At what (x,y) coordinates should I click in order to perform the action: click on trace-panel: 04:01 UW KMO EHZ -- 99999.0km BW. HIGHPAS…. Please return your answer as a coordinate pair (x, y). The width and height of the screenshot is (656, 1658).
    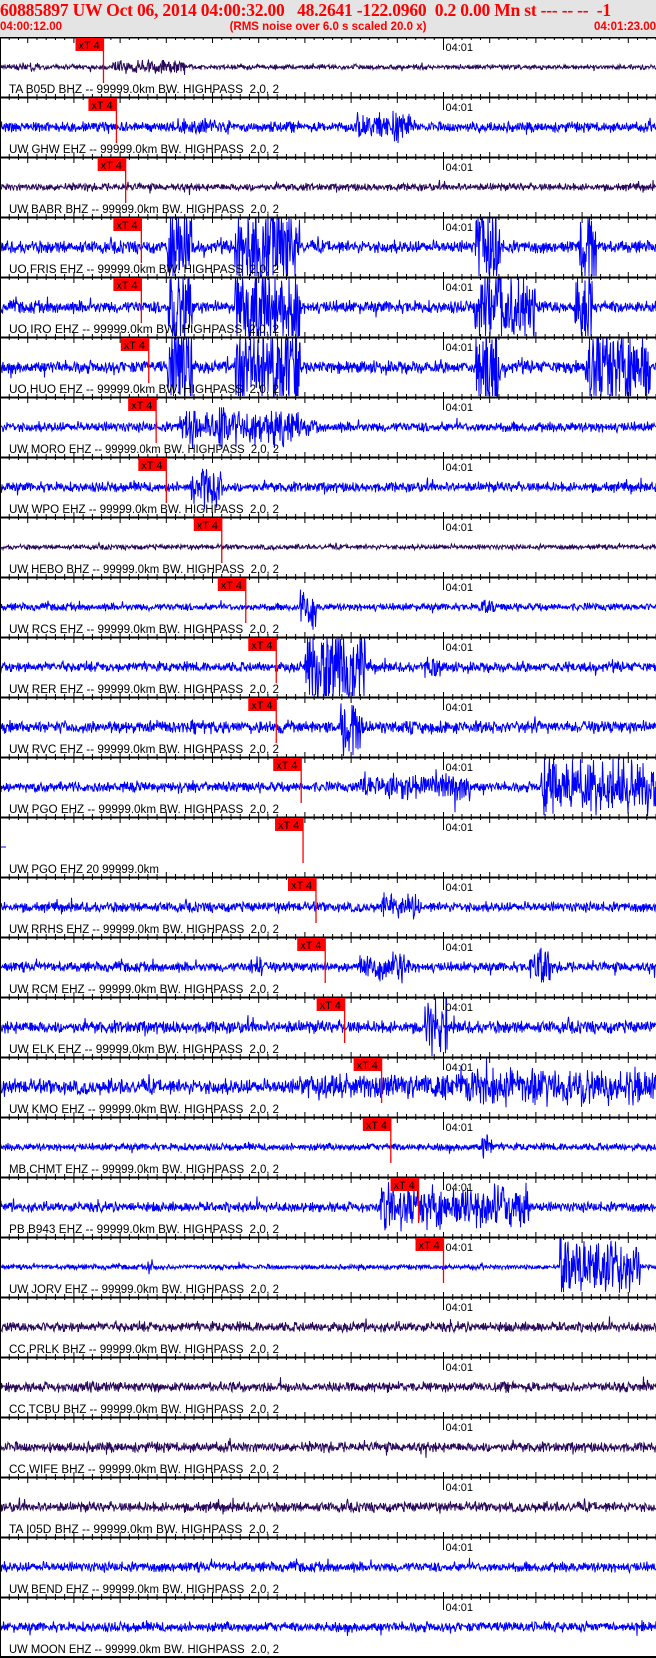
    Looking at the image, I should click on (328, 1084).